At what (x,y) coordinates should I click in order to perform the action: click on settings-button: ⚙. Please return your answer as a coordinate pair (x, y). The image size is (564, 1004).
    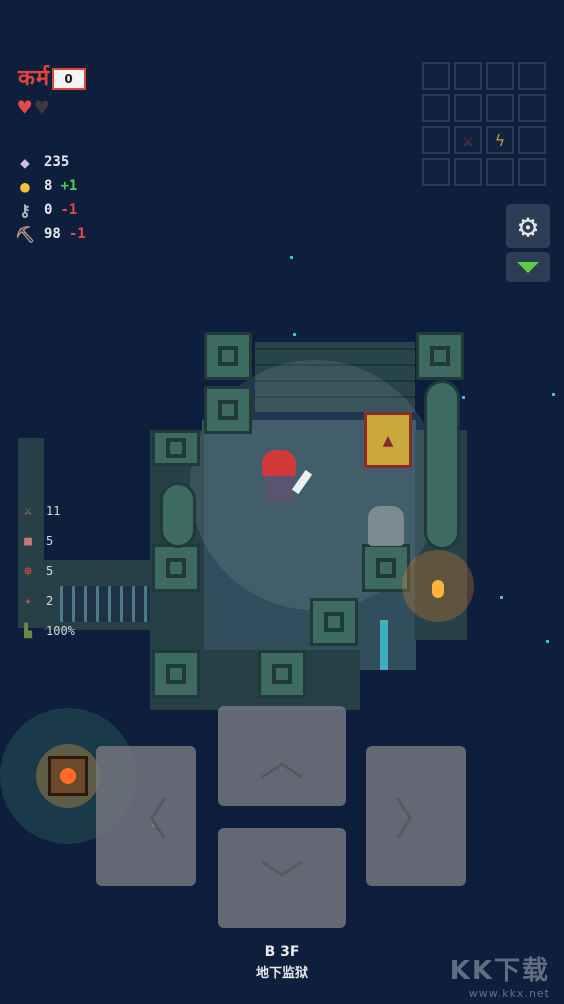
    Looking at the image, I should click on (528, 226).